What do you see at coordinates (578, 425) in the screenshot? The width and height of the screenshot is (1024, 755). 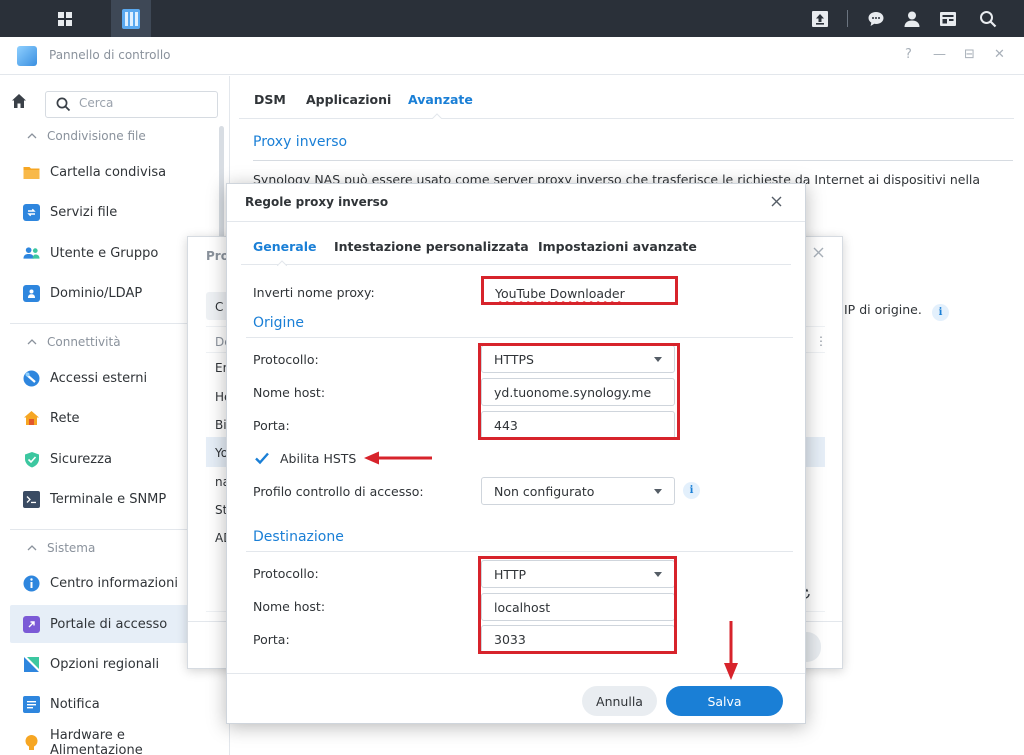 I see `origin-port-input: 443` at bounding box center [578, 425].